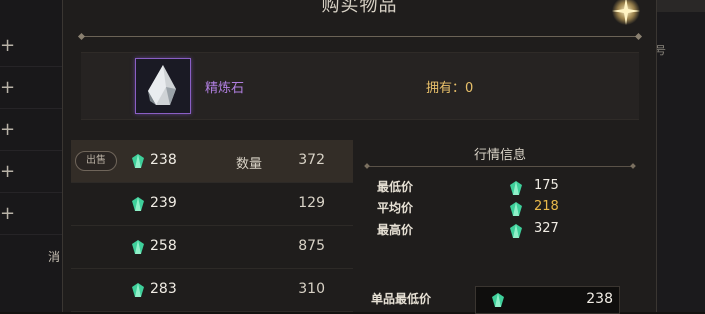 The height and width of the screenshot is (314, 705). I want to click on listing-price: 258, so click(163, 246).